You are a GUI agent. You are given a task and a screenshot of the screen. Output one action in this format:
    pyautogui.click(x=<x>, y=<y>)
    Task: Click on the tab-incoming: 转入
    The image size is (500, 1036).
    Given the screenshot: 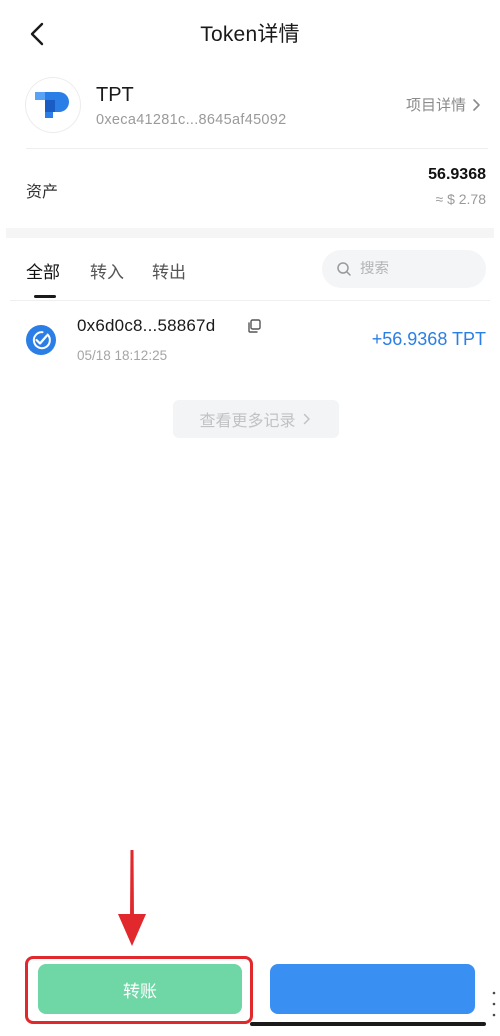 What is the action you would take?
    pyautogui.click(x=107, y=270)
    